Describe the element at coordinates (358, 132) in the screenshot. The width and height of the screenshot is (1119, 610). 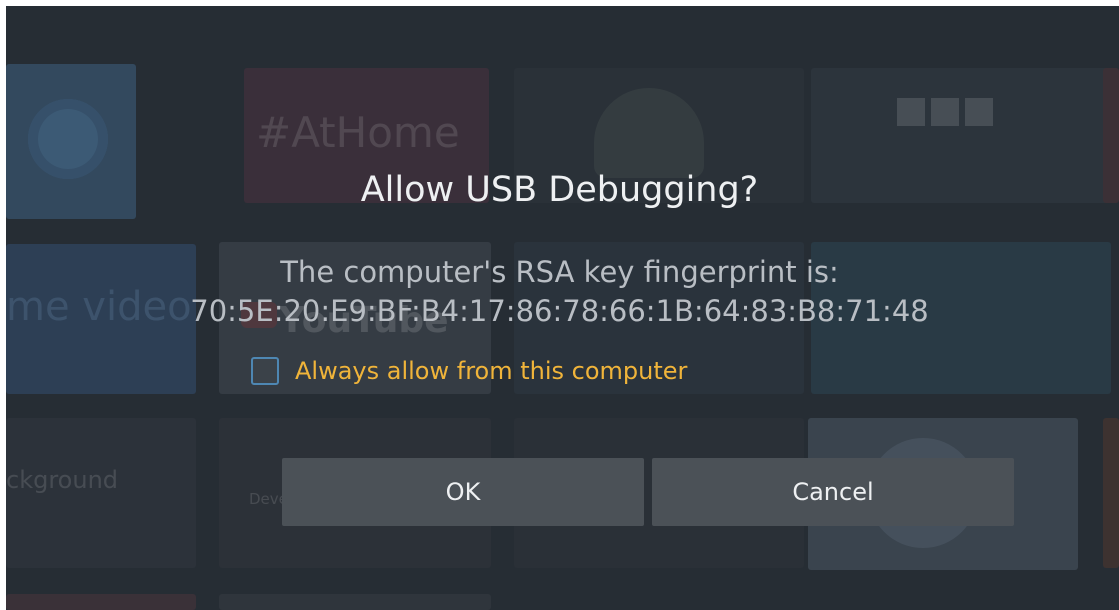
I see `athome-tile-text: #AtHome` at that location.